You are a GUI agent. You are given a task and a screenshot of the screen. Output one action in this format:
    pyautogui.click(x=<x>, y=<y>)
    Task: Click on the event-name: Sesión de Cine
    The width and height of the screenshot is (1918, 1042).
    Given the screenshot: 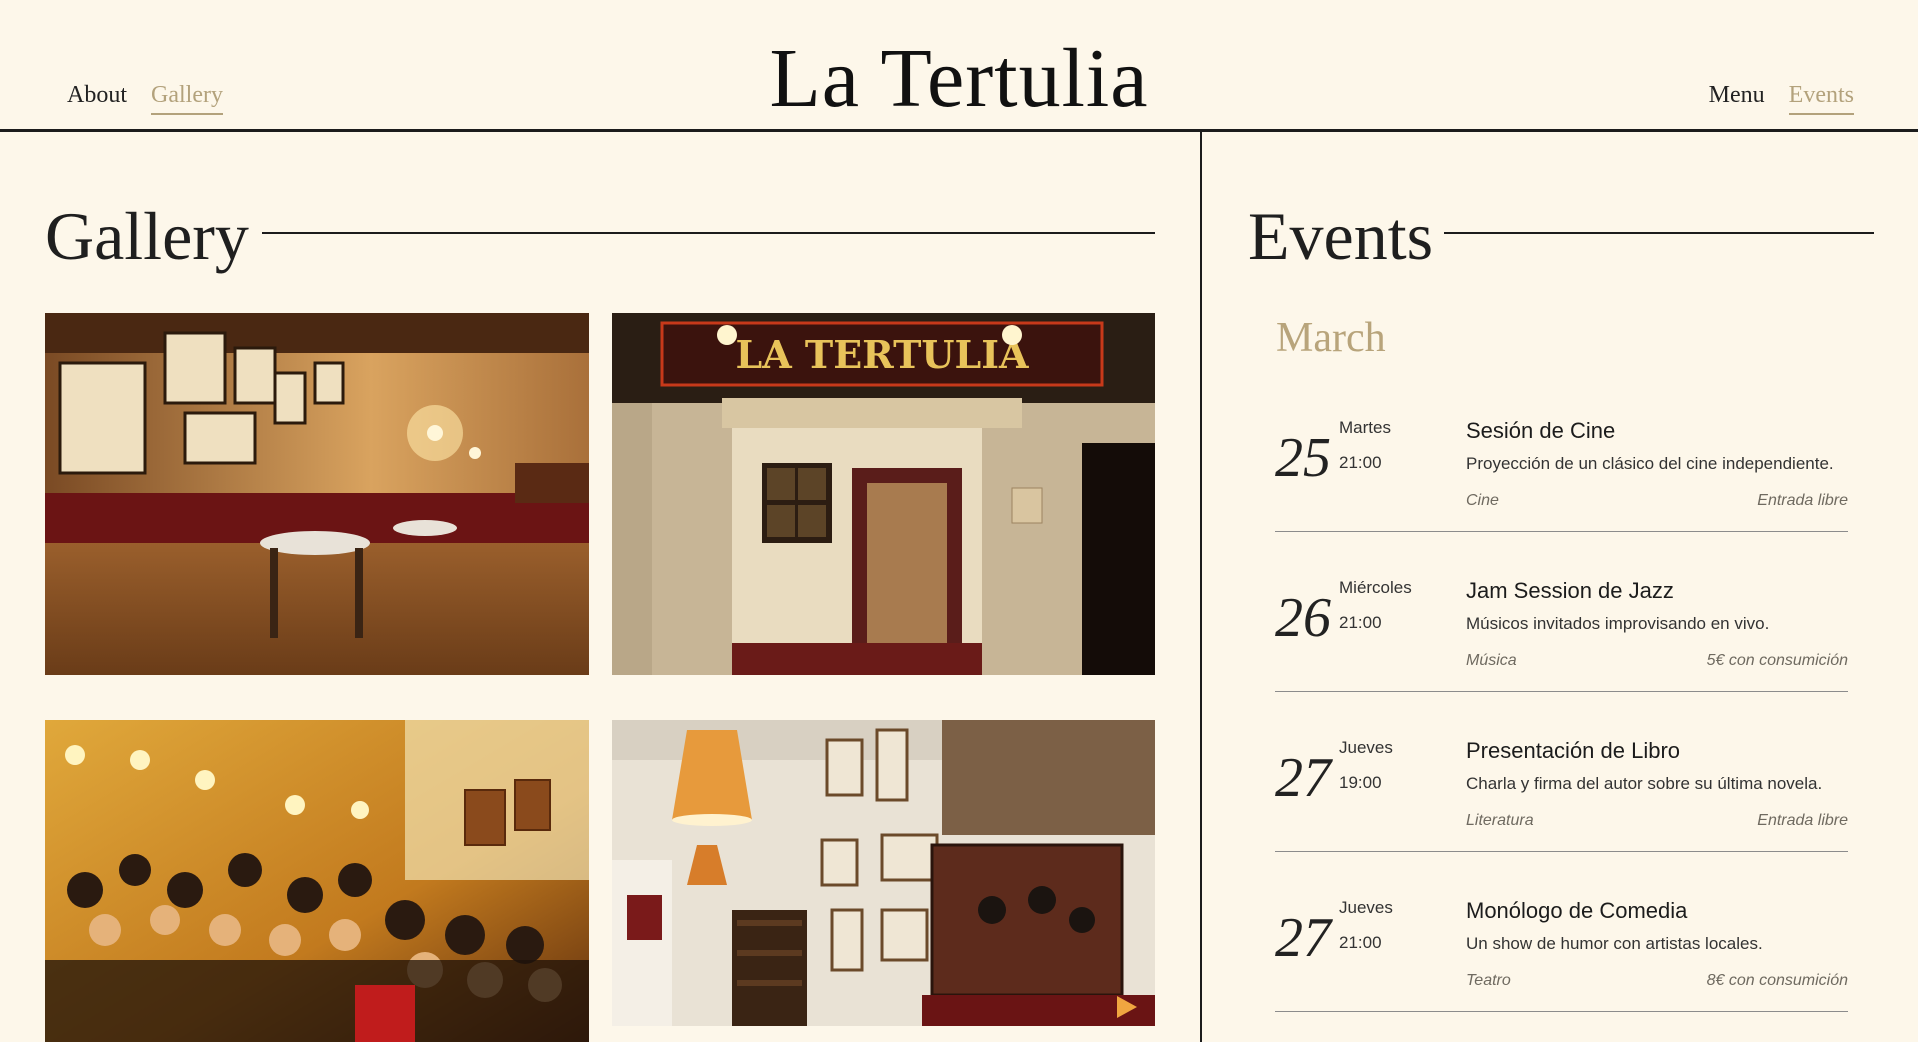 What is the action you would take?
    pyautogui.click(x=1541, y=430)
    